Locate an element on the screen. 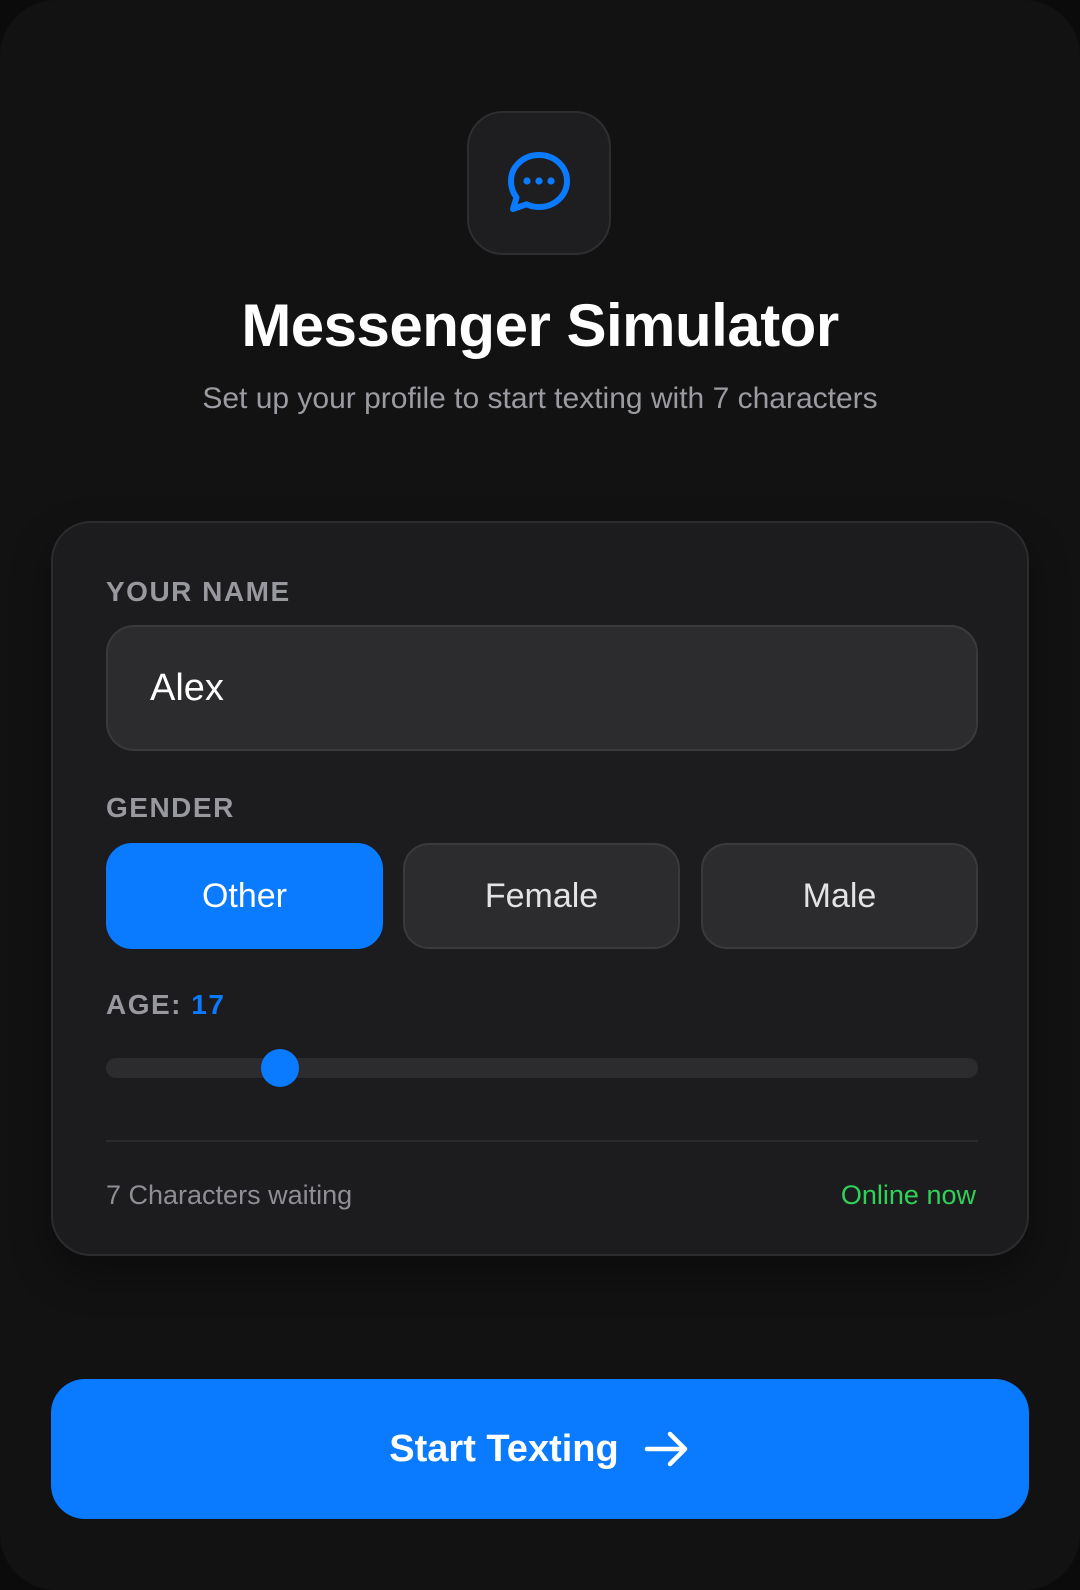 The width and height of the screenshot is (1080, 1590). start-texting-button: Start Texting is located at coordinates (540, 1449).